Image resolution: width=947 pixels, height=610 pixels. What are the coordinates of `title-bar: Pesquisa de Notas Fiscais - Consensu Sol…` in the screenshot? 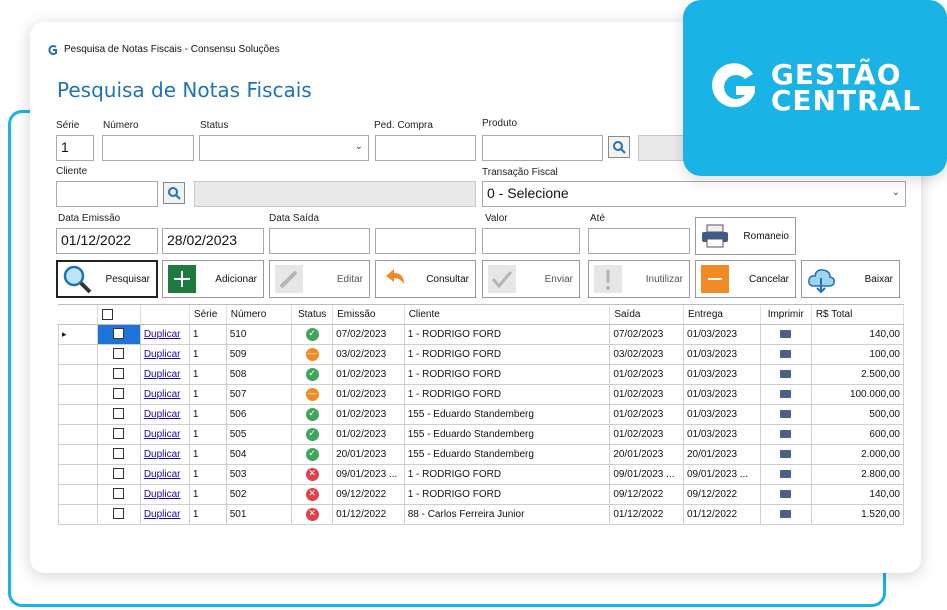 It's located at (164, 49).